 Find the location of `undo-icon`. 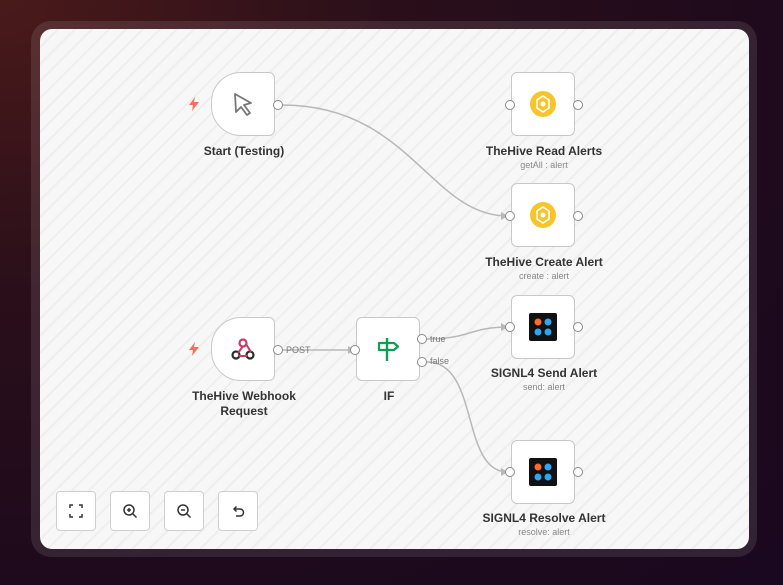

undo-icon is located at coordinates (238, 511).